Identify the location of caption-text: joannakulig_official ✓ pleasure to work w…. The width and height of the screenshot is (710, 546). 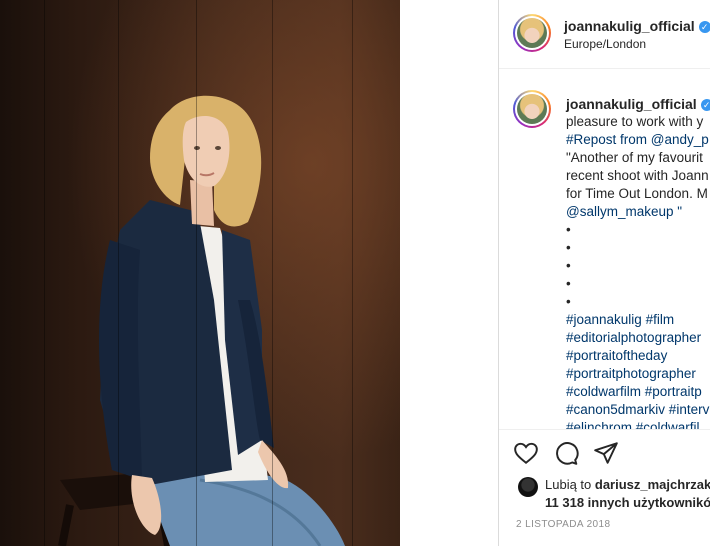
(638, 262).